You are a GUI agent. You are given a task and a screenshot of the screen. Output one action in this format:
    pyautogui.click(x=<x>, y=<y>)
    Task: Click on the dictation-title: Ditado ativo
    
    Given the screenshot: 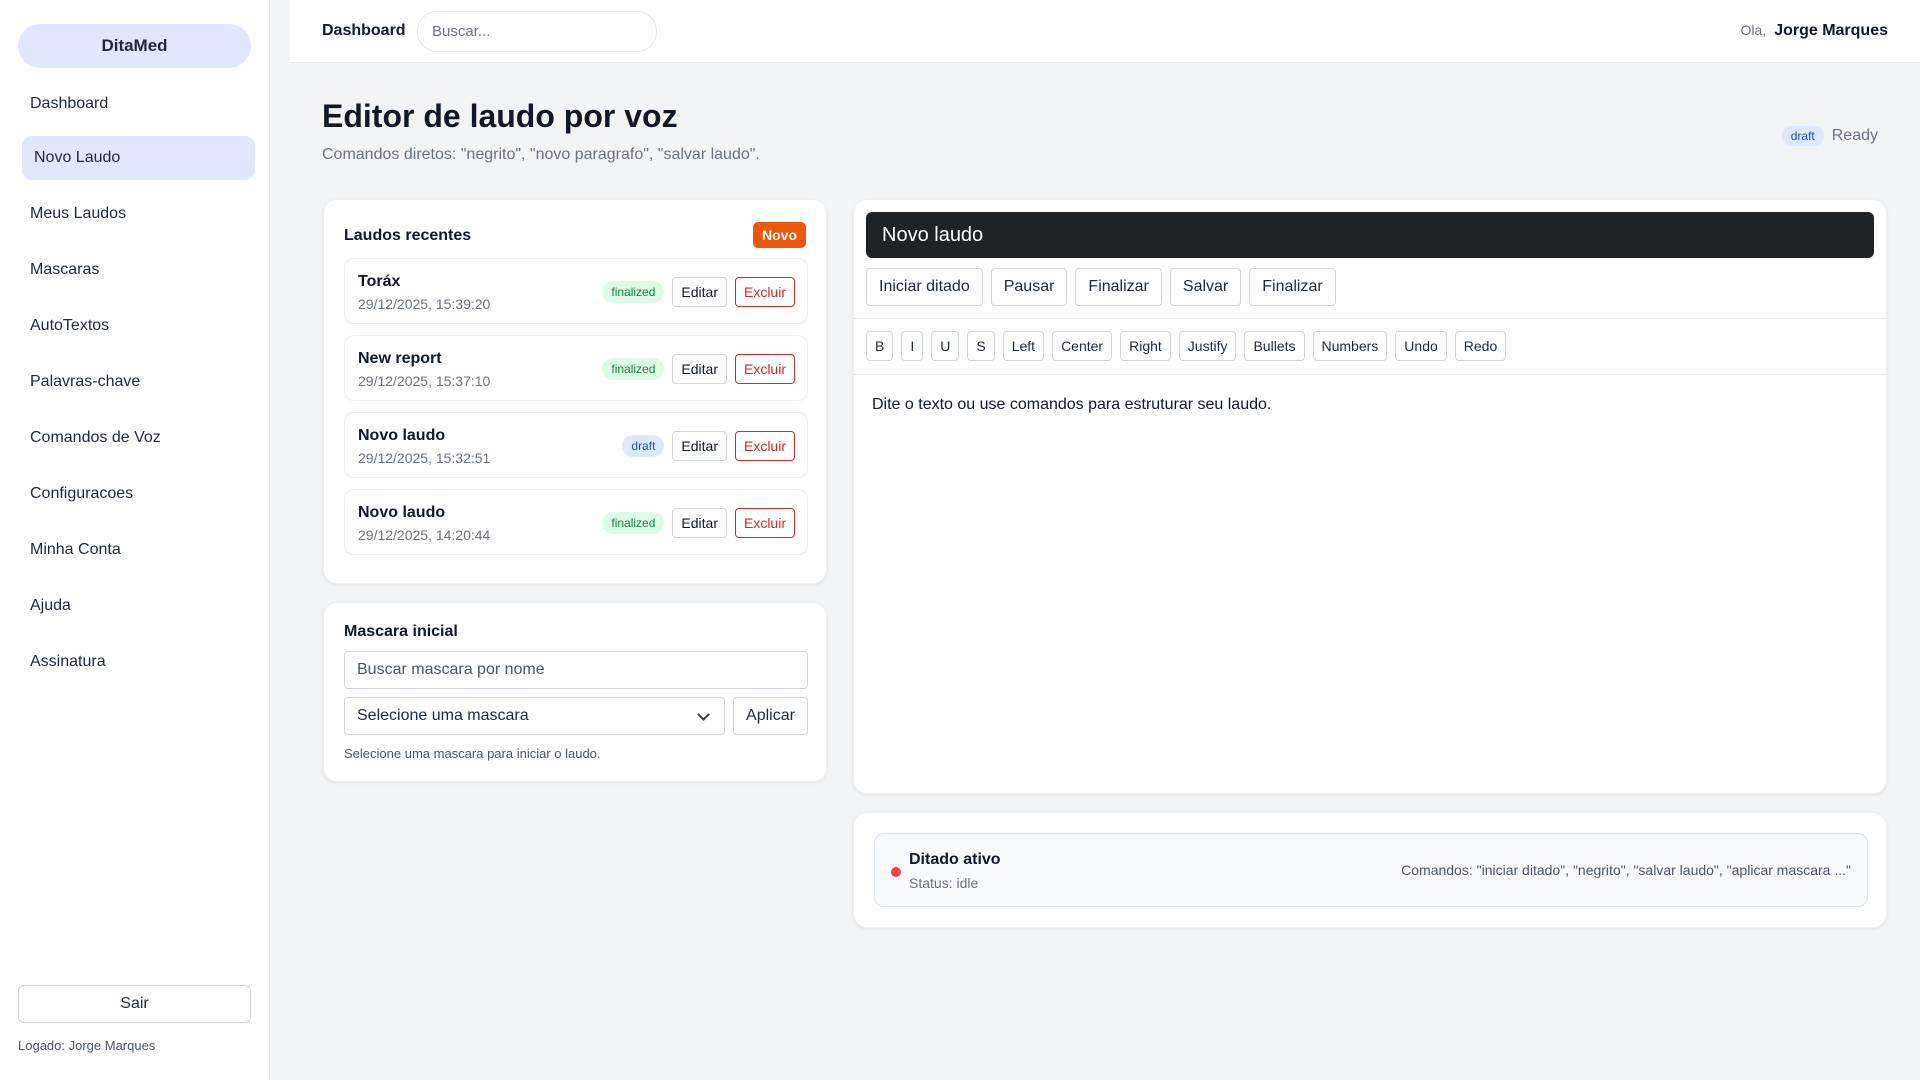 What is the action you would take?
    pyautogui.click(x=955, y=859)
    